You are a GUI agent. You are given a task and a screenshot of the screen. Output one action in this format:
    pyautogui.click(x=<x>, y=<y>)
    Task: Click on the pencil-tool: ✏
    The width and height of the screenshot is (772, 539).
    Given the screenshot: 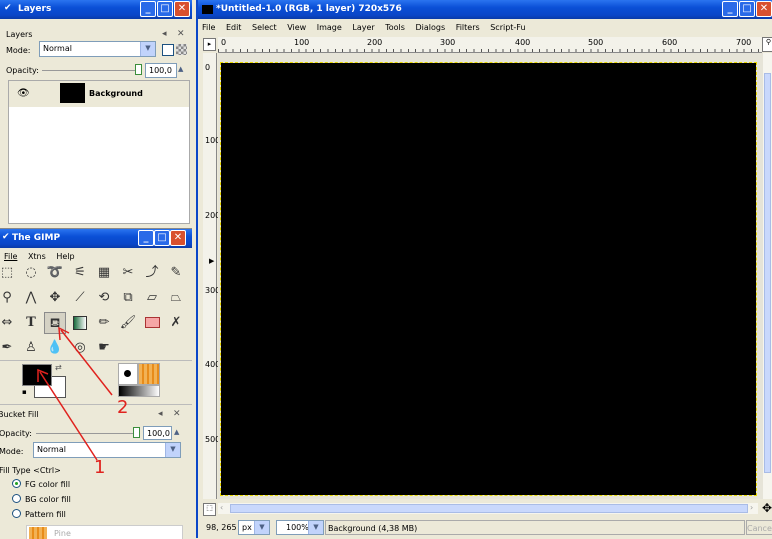 What is the action you would take?
    pyautogui.click(x=104, y=323)
    